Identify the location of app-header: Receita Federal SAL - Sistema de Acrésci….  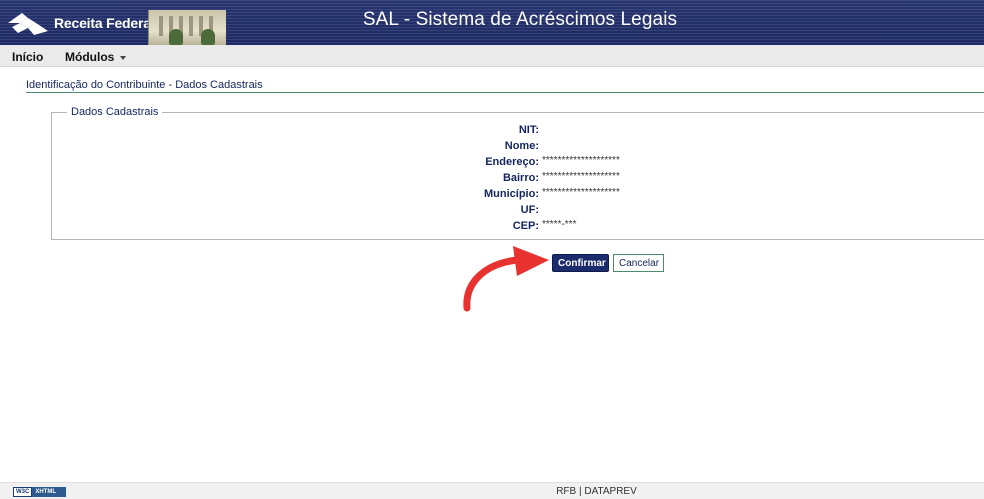
(492, 22).